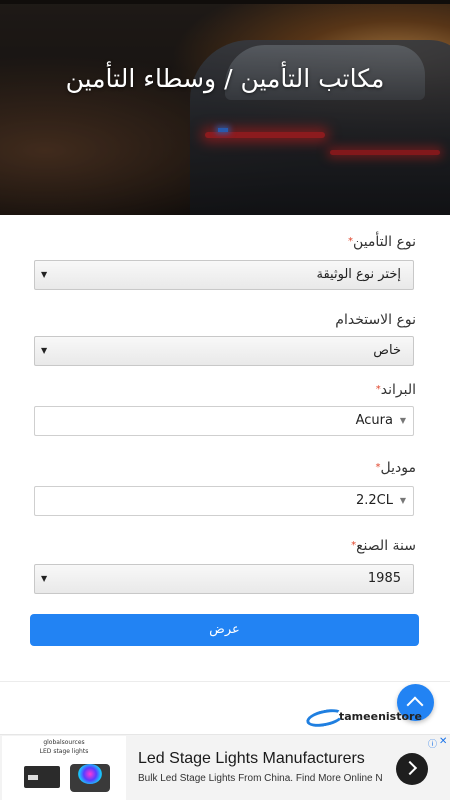  I want to click on insurance-type-label: نوع التأمين*, so click(382, 242).